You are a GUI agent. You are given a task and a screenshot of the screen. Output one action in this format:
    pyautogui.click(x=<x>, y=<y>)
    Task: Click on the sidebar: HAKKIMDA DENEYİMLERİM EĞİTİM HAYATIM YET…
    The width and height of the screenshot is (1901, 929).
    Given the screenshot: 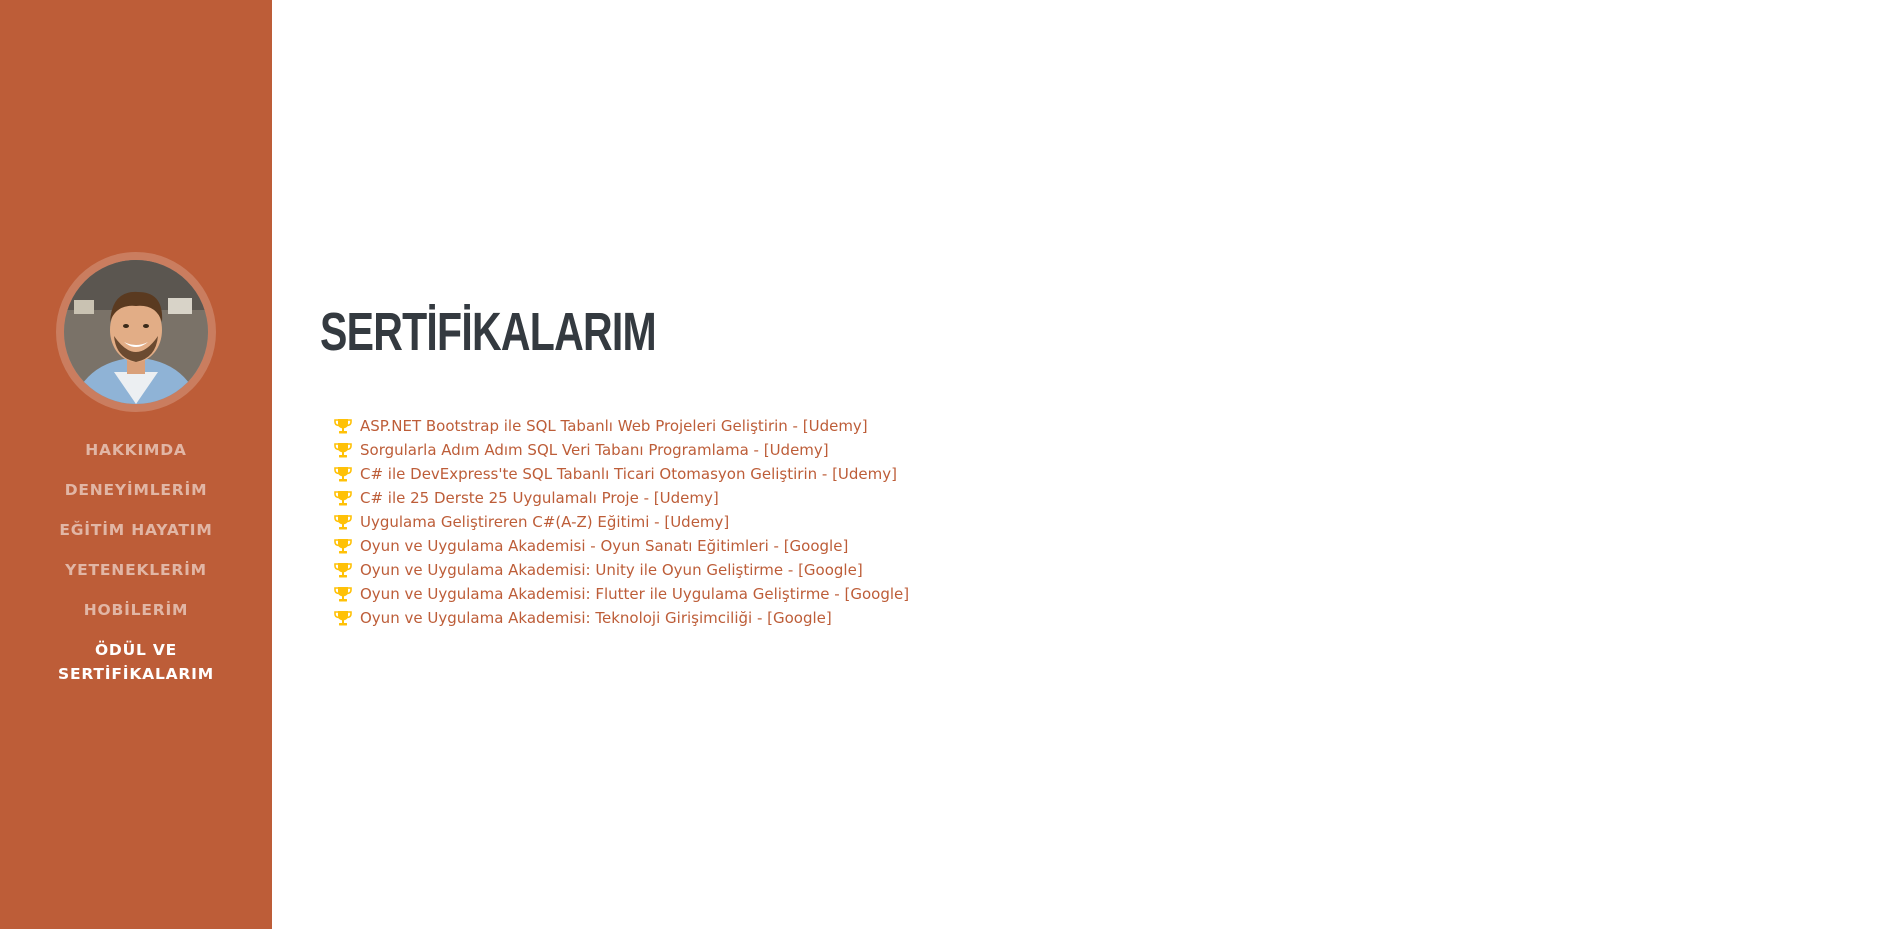 What is the action you would take?
    pyautogui.click(x=136, y=464)
    